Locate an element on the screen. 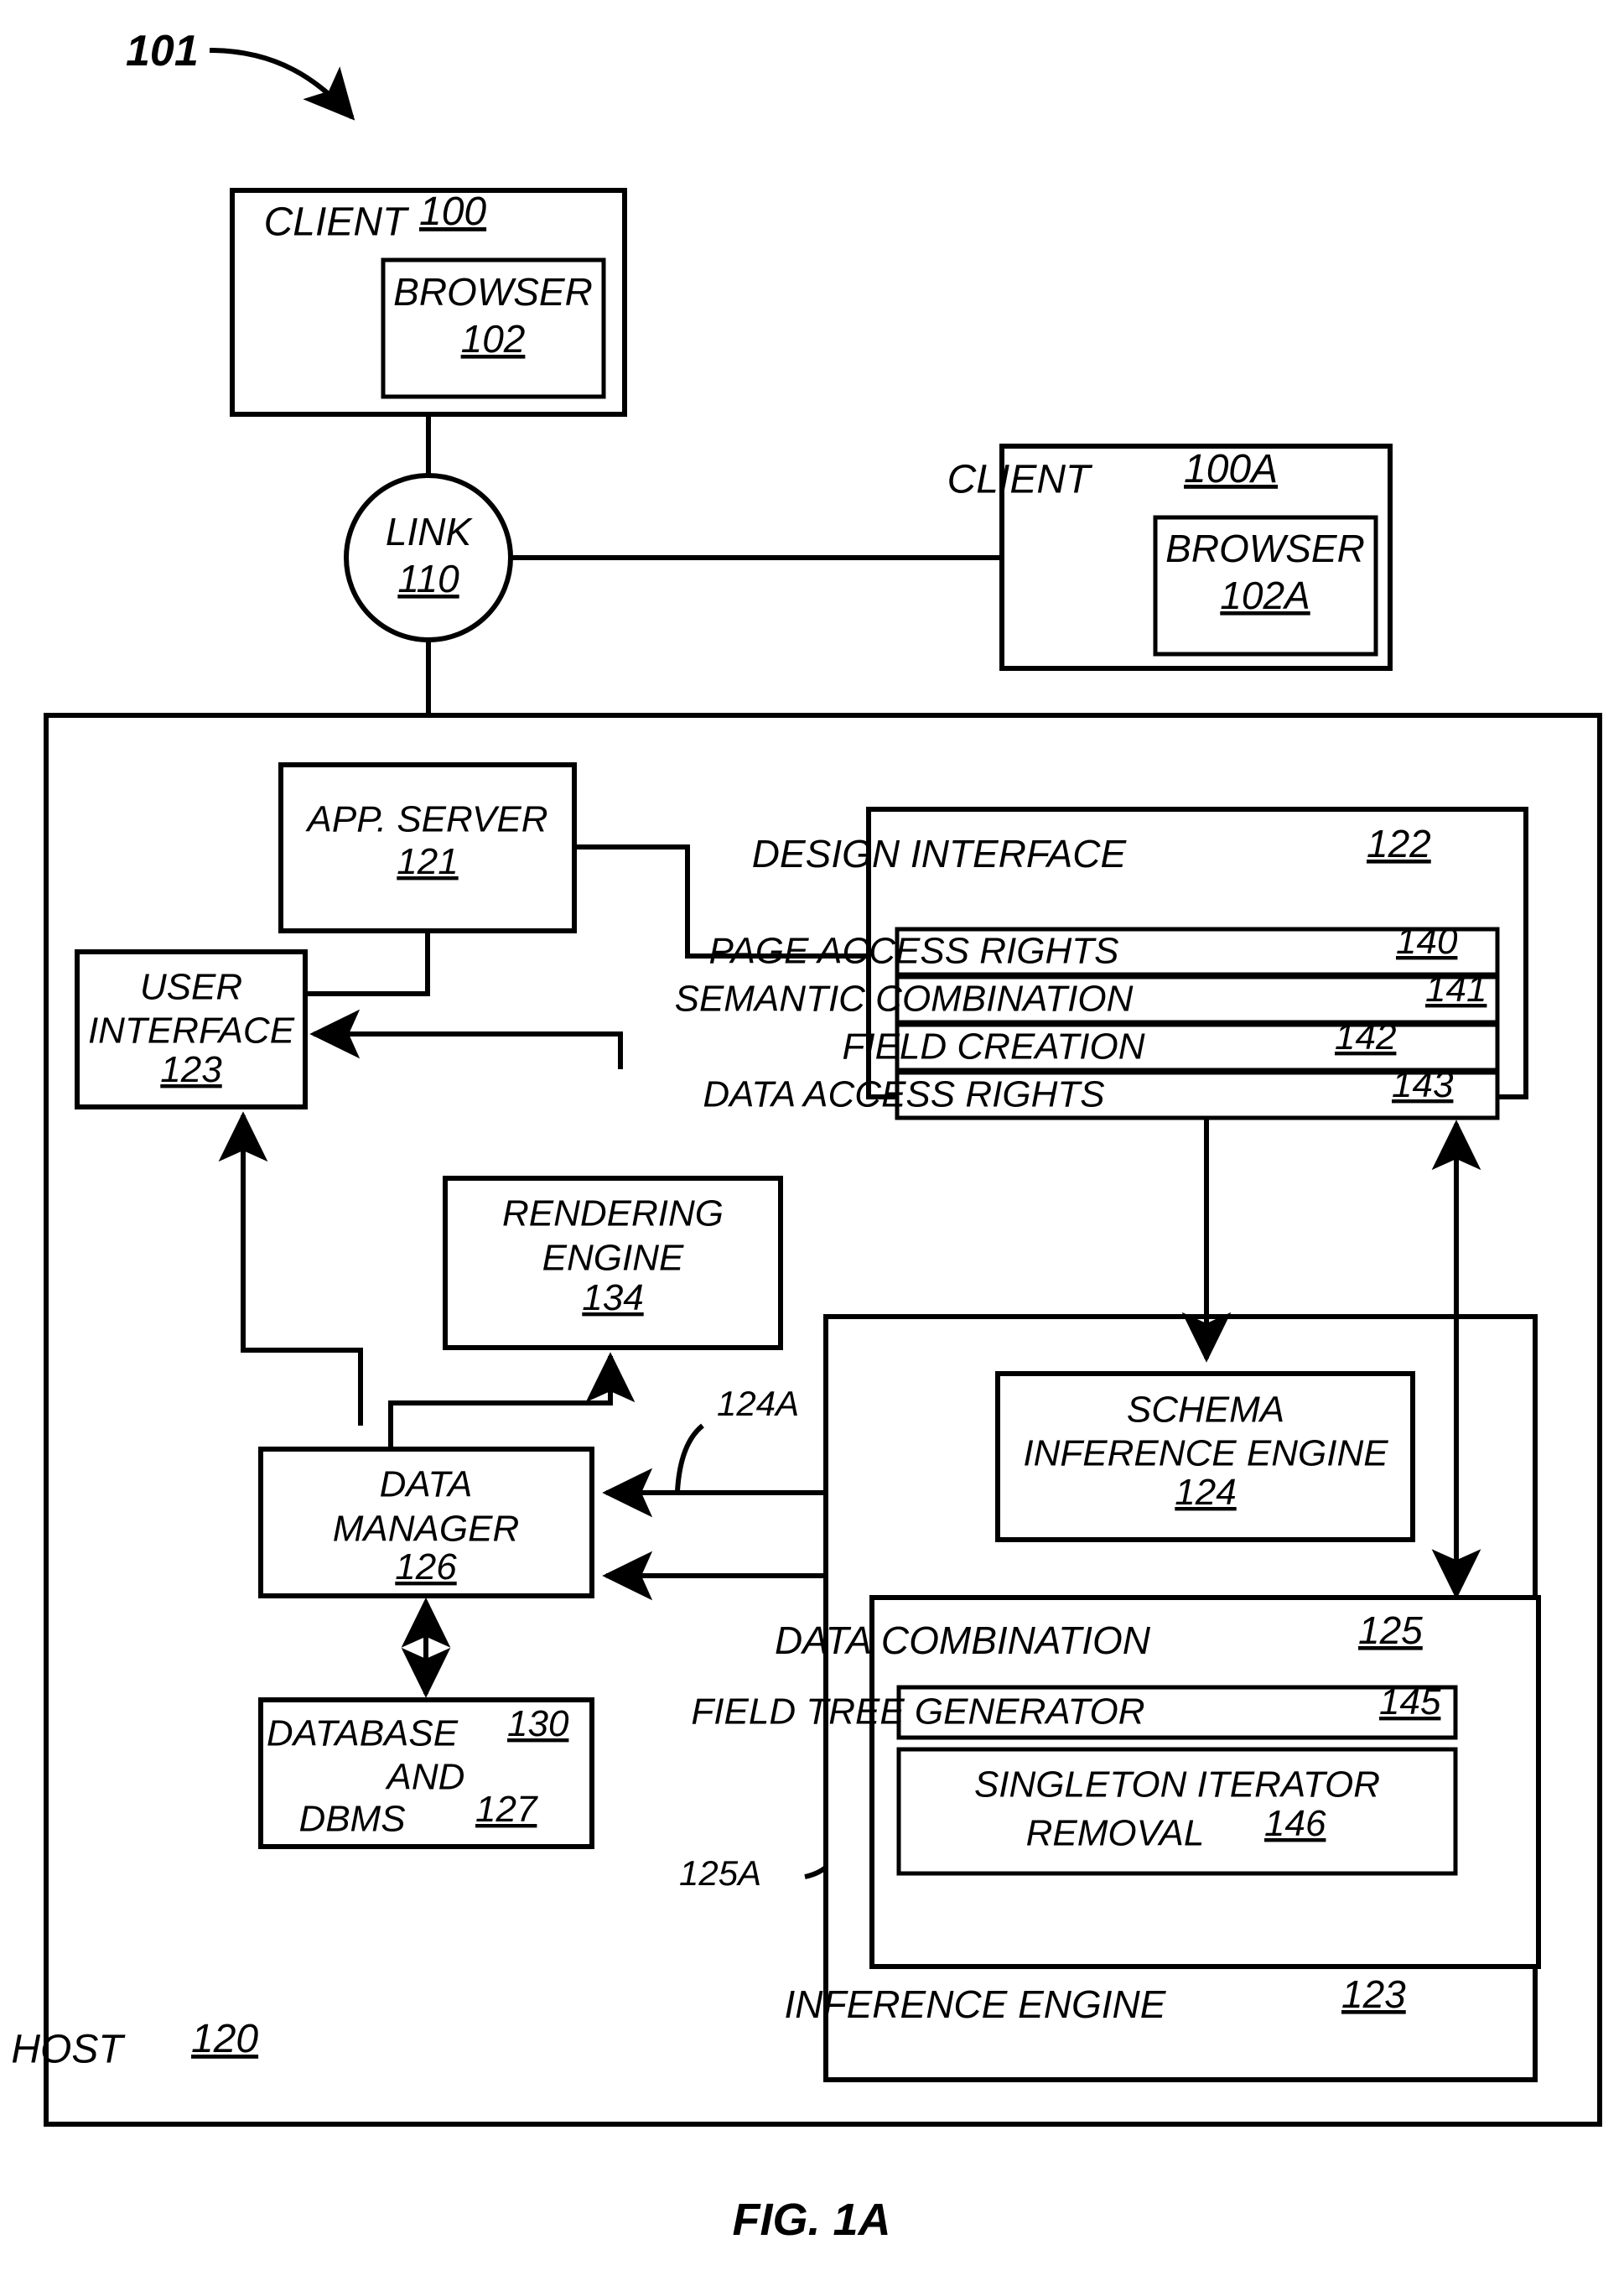 Image resolution: width=1624 pixels, height=2281 pixels. user-interface-box: USER INTERFACE 123 is located at coordinates (191, 1029).